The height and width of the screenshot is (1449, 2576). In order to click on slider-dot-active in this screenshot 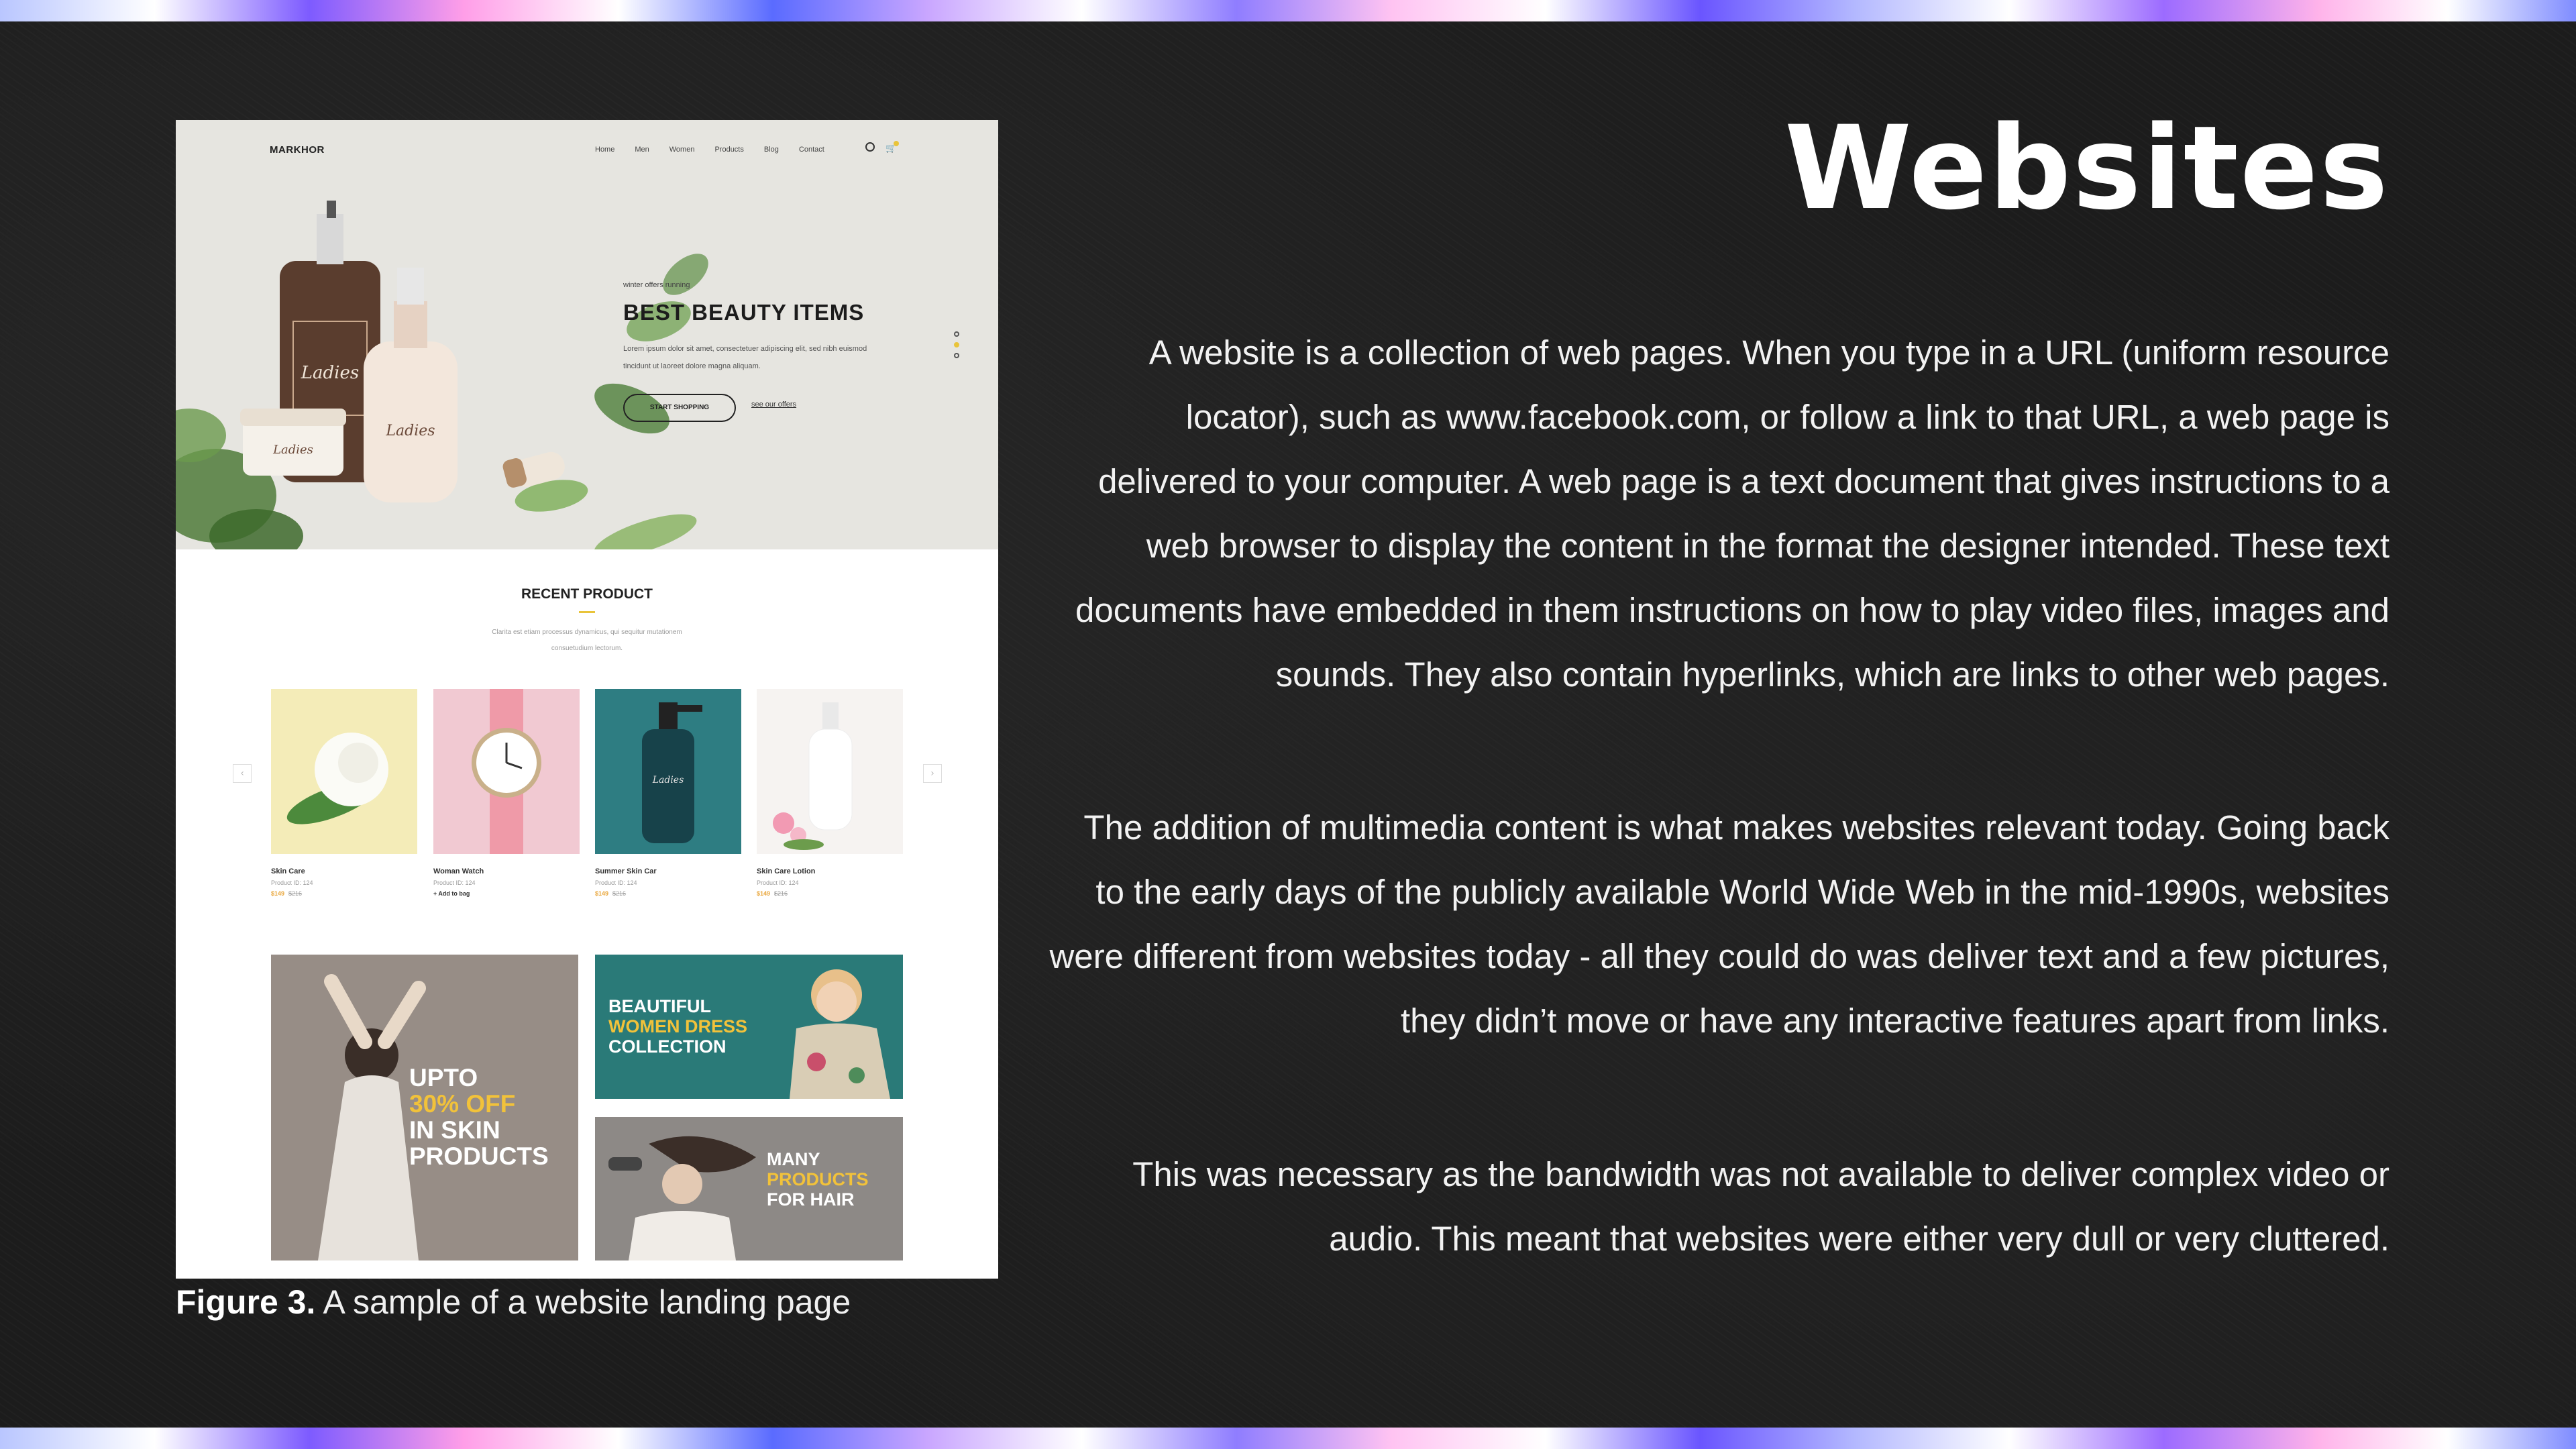, I will do `click(956, 344)`.